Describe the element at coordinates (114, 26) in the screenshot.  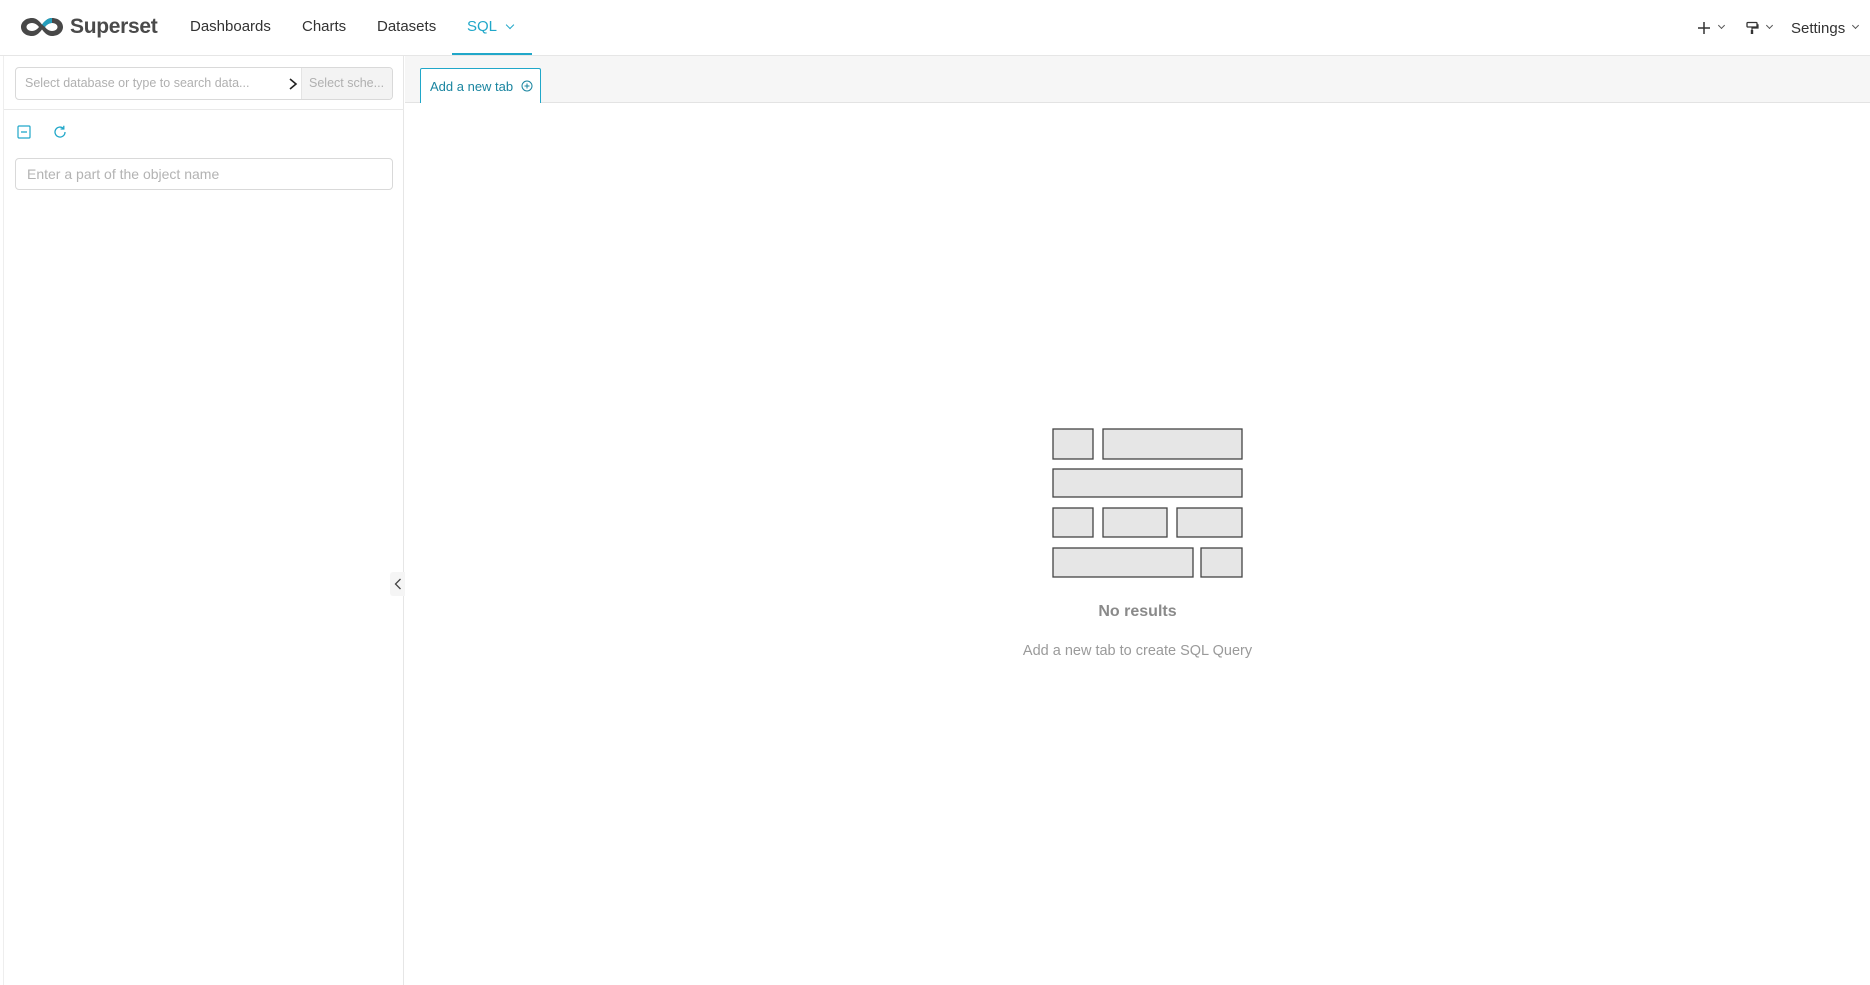
I see `brand-name: Superset` at that location.